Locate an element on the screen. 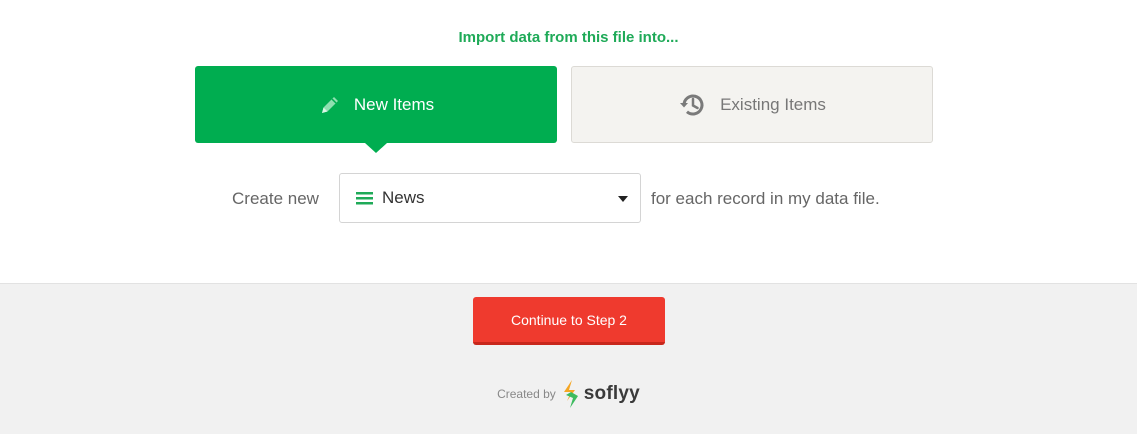 The image size is (1137, 434). new-items-option: New Items is located at coordinates (376, 109).